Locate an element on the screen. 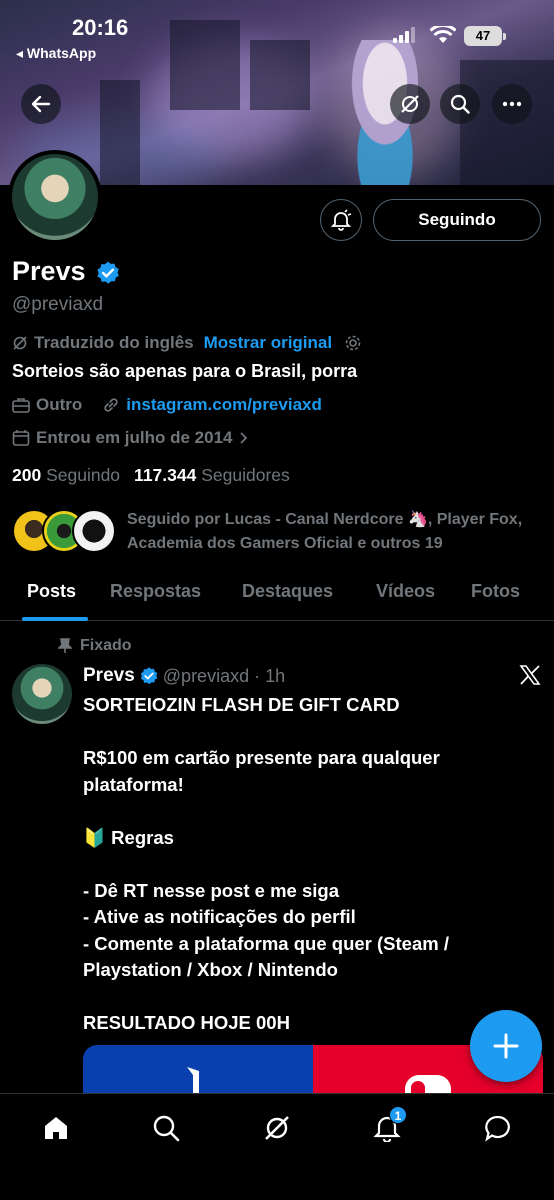  nav-notifications: 1 is located at coordinates (387, 1127).